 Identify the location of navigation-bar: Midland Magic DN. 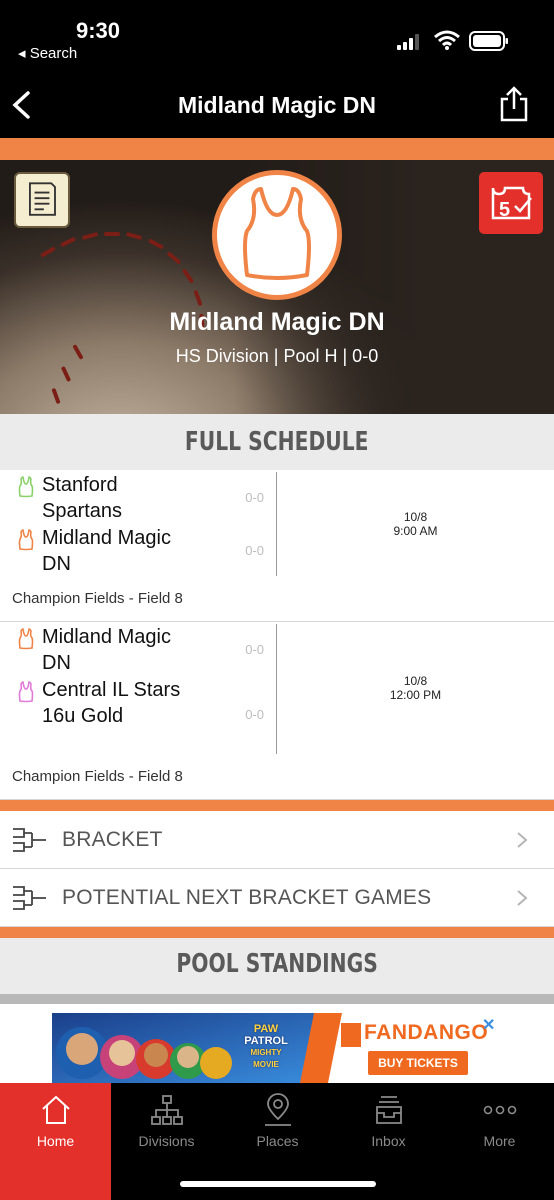
(277, 104).